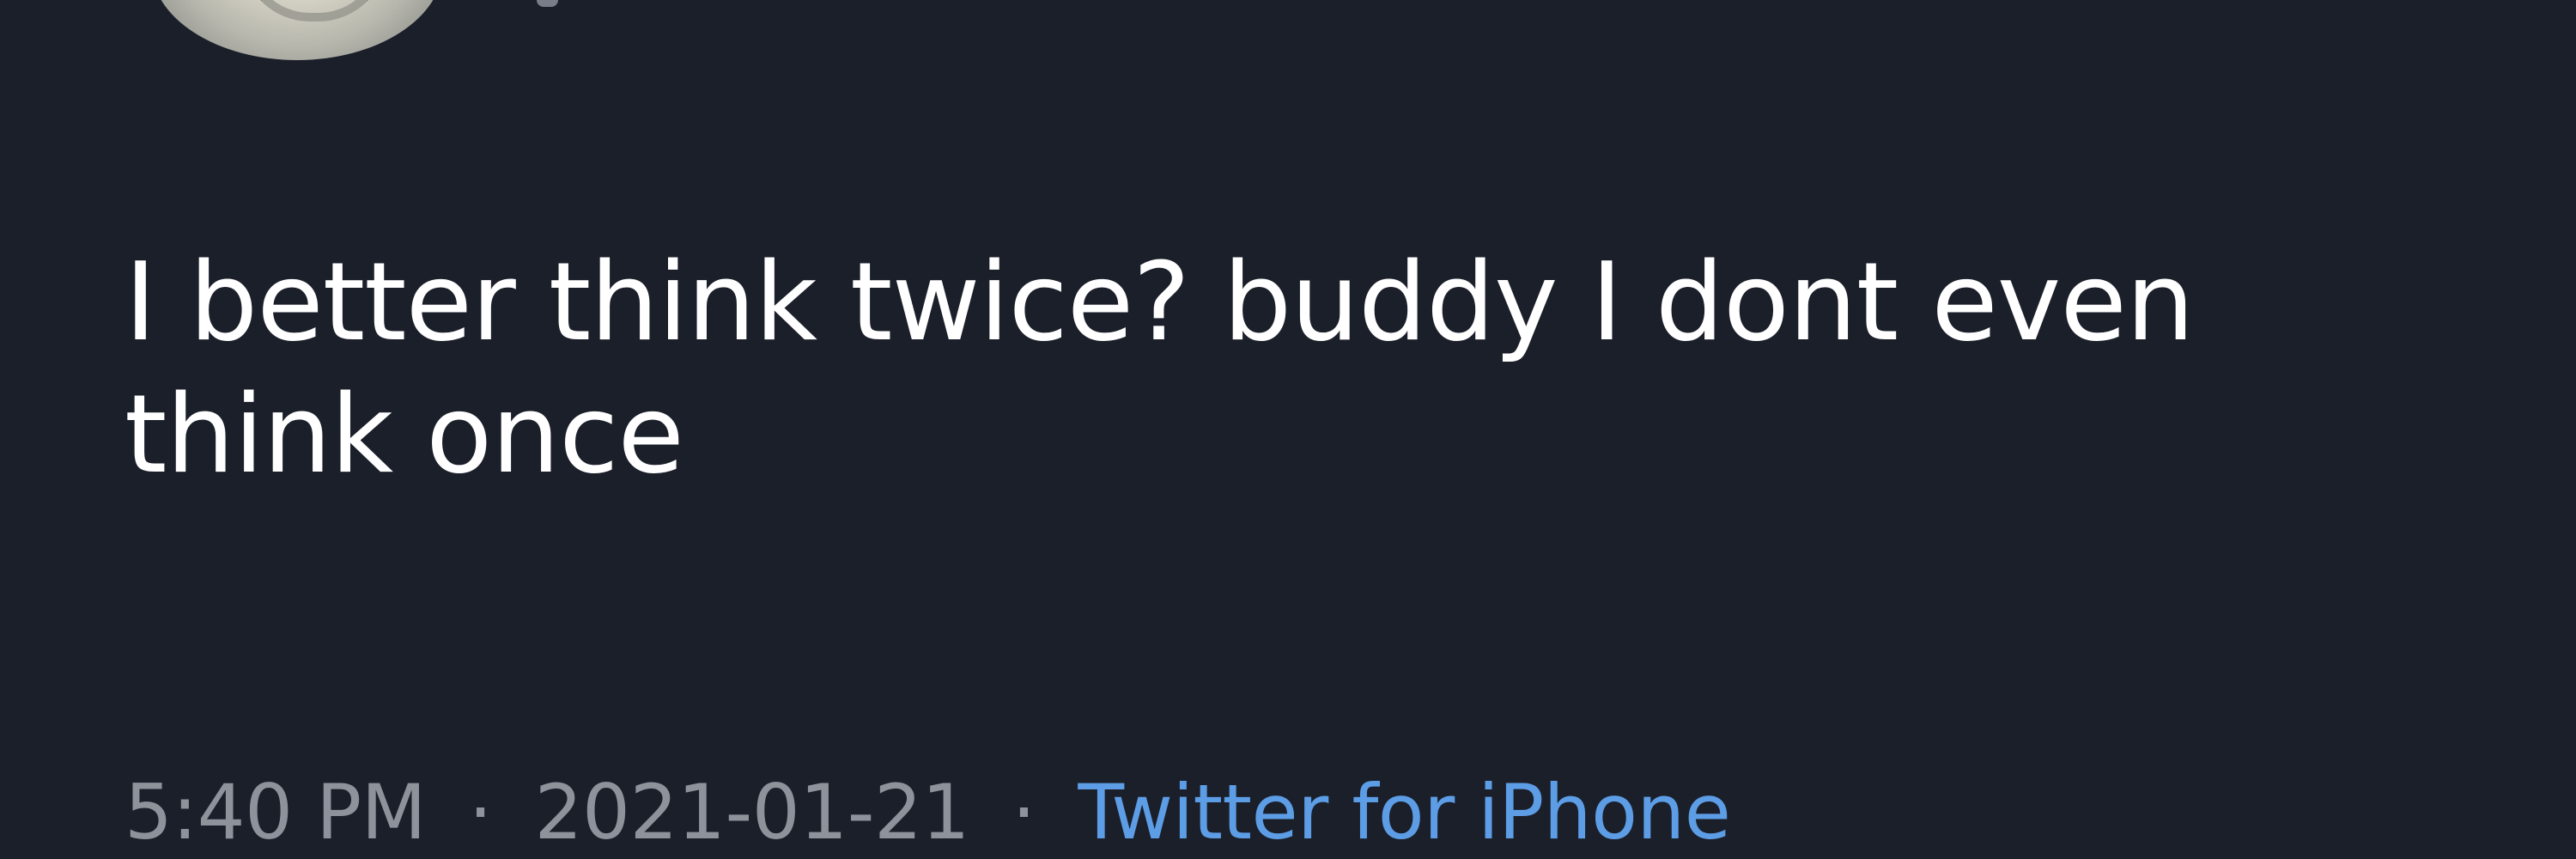  I want to click on tweet-time: 5:40 PM, so click(276, 812).